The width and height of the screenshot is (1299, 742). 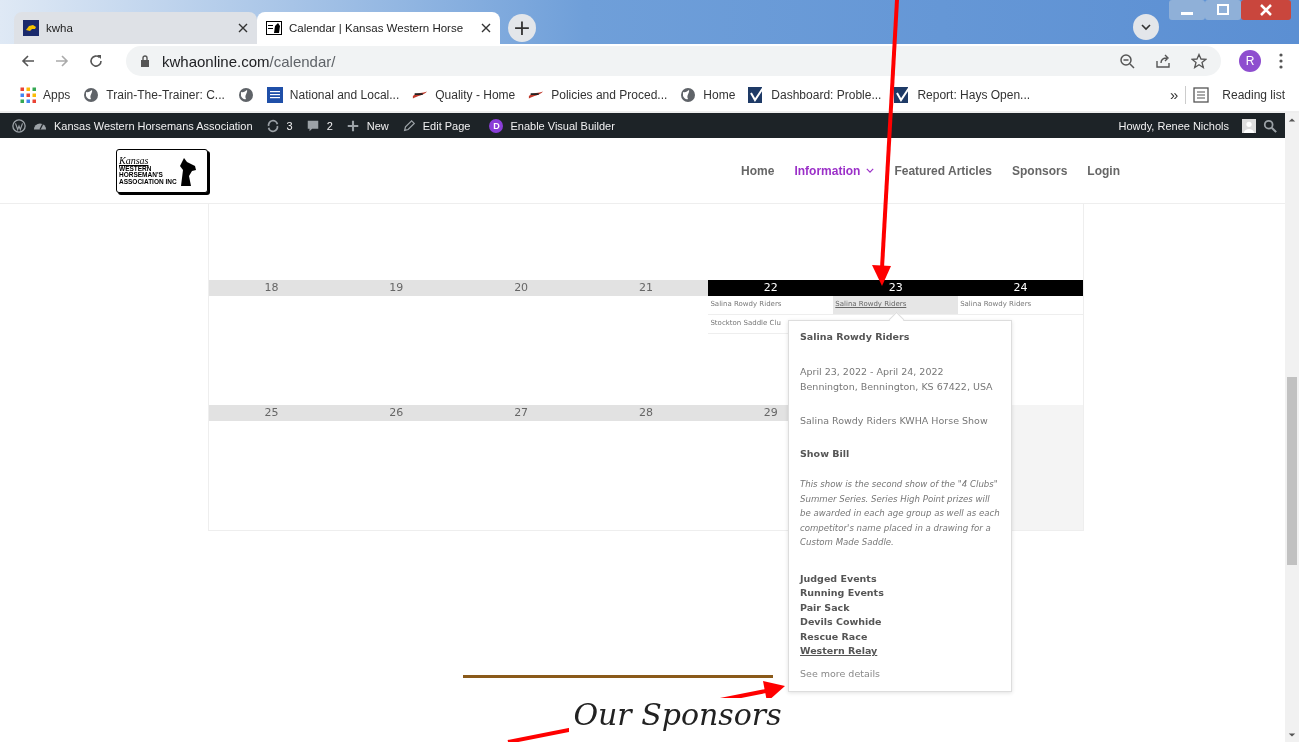 I want to click on scrollbar-thumb, so click(x=1292, y=471).